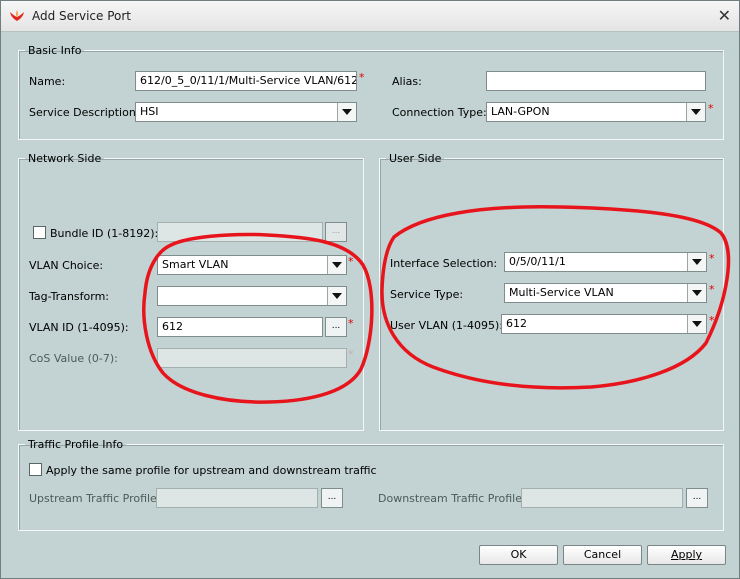 The height and width of the screenshot is (579, 740). Describe the element at coordinates (711, 108) in the screenshot. I see `connection-type-required-mark: *` at that location.